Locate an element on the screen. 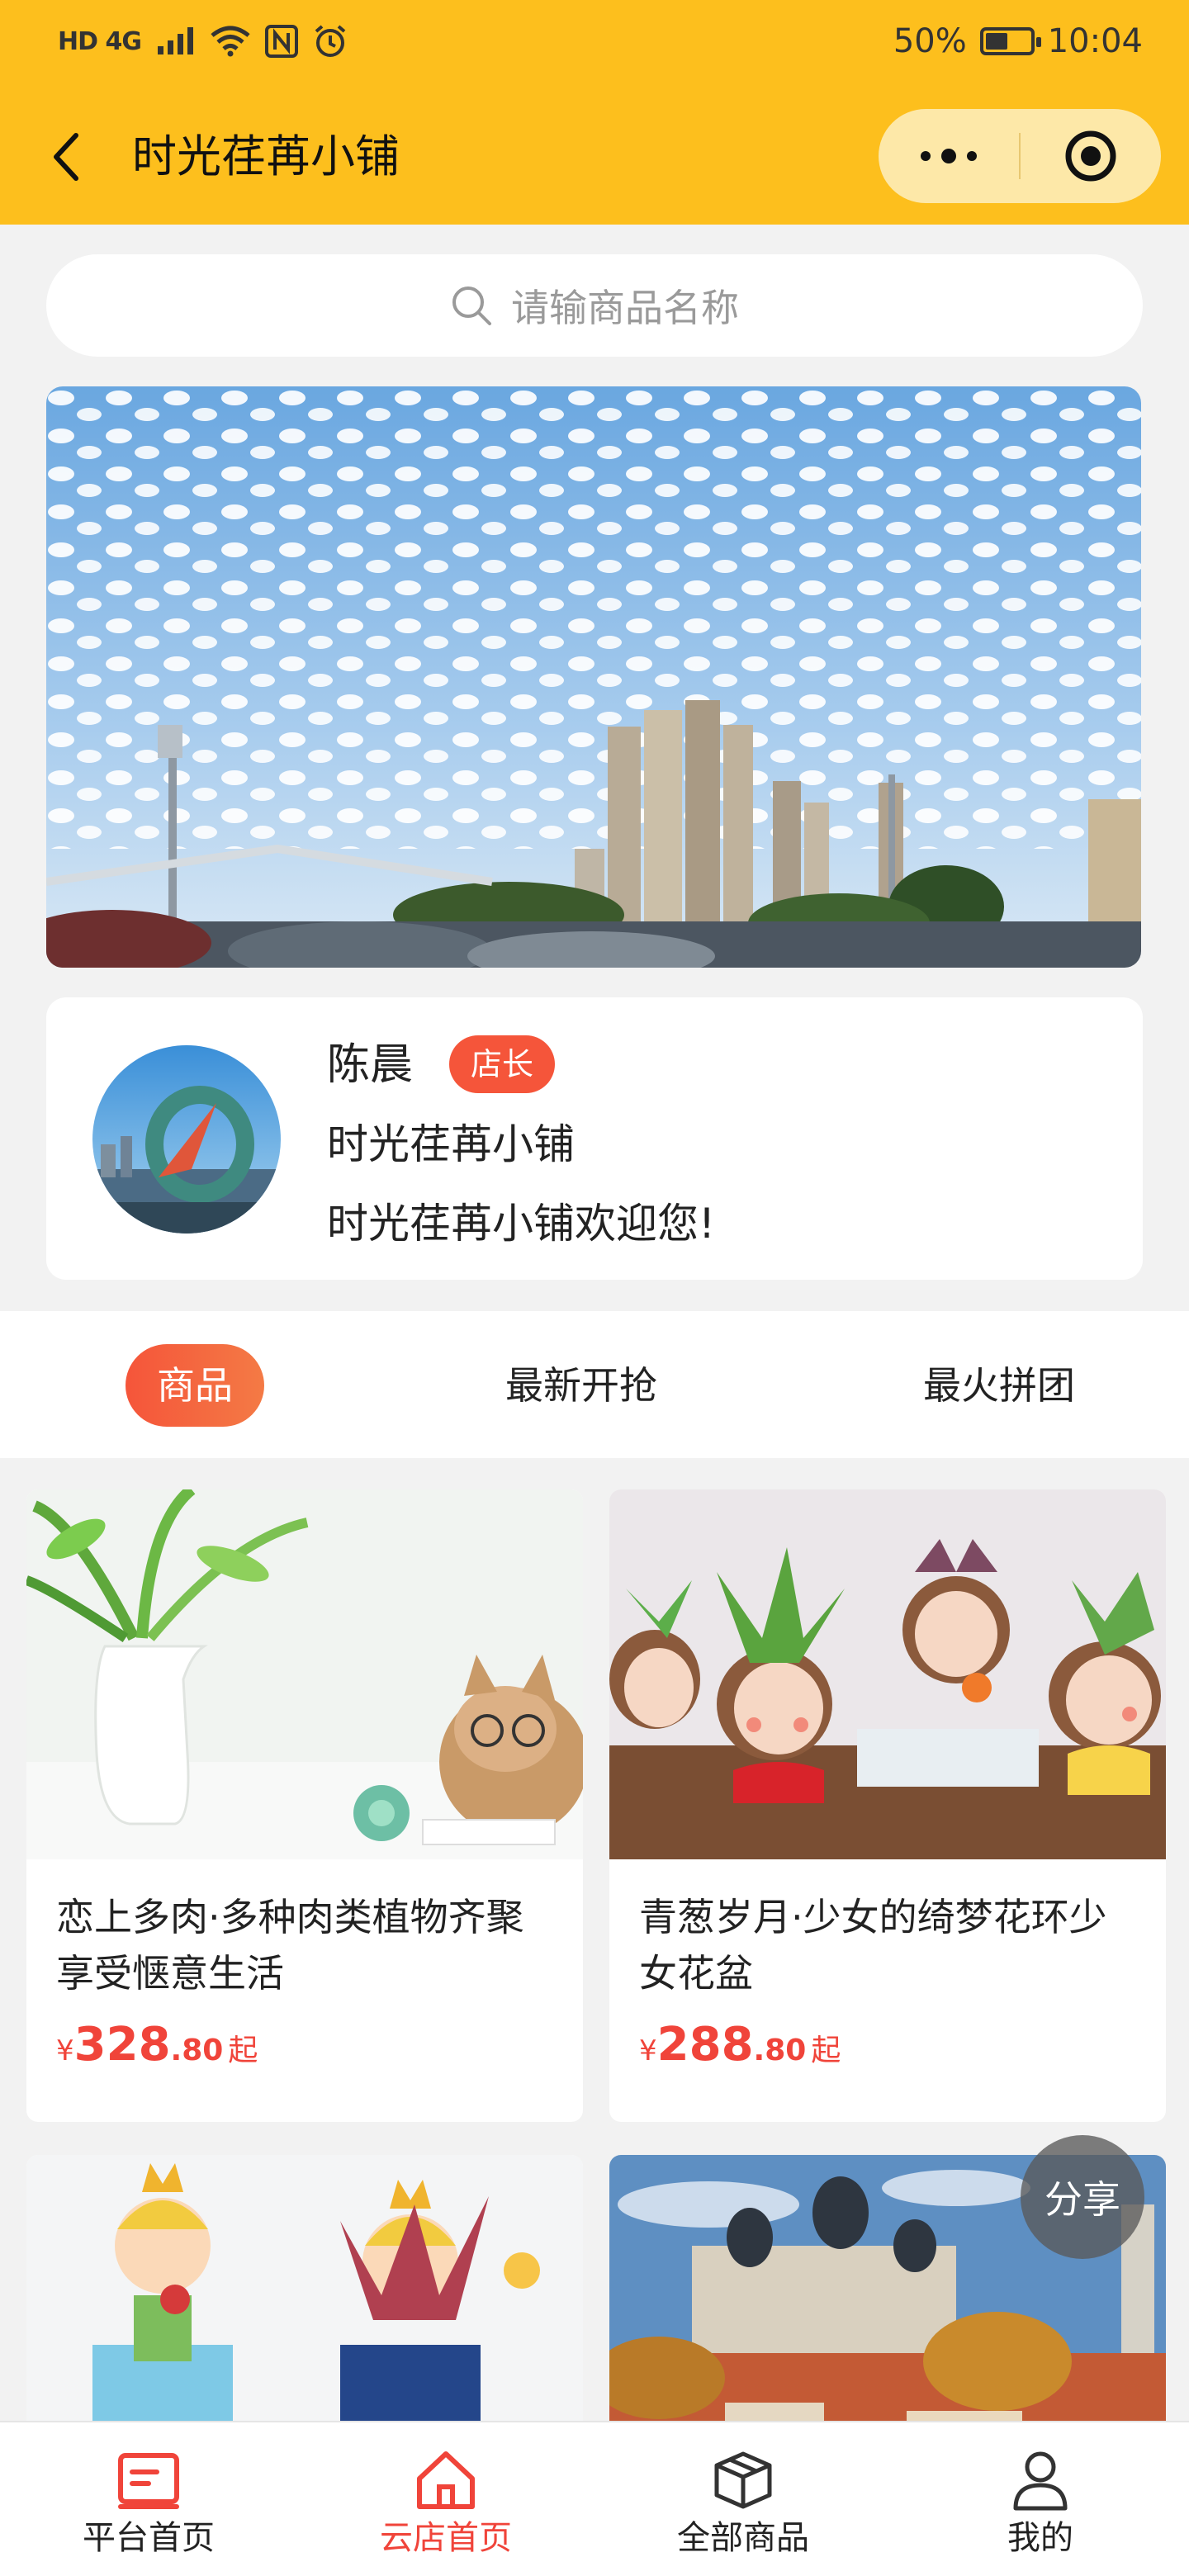  search-icon is located at coordinates (471, 305).